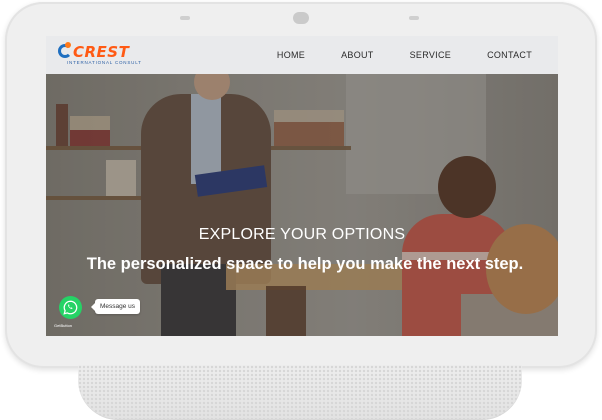  Describe the element at coordinates (115, 306) in the screenshot. I see `whatsapp-message-label: Message us` at that location.